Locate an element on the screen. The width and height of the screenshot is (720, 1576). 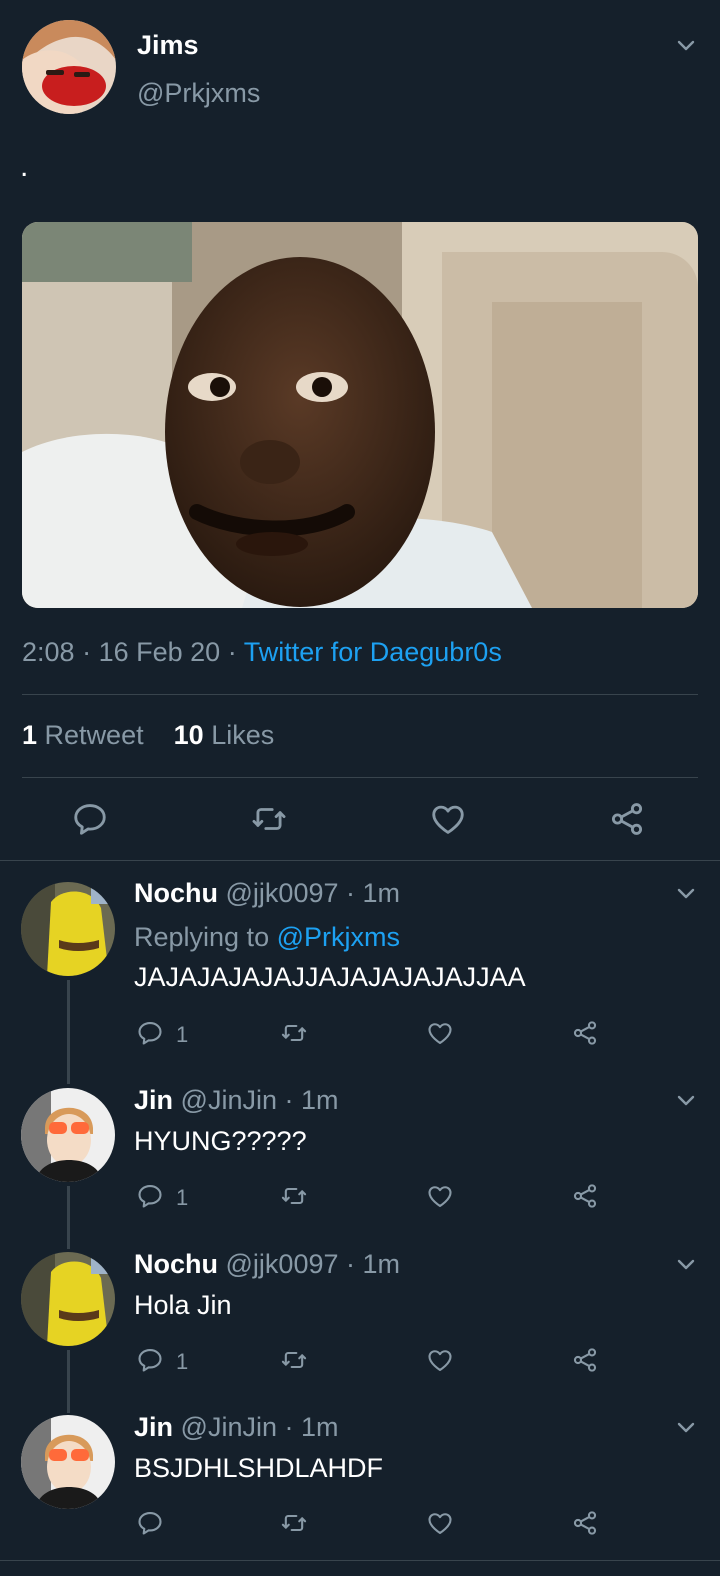
reply-text: HYUNG????? is located at coordinates (220, 1141).